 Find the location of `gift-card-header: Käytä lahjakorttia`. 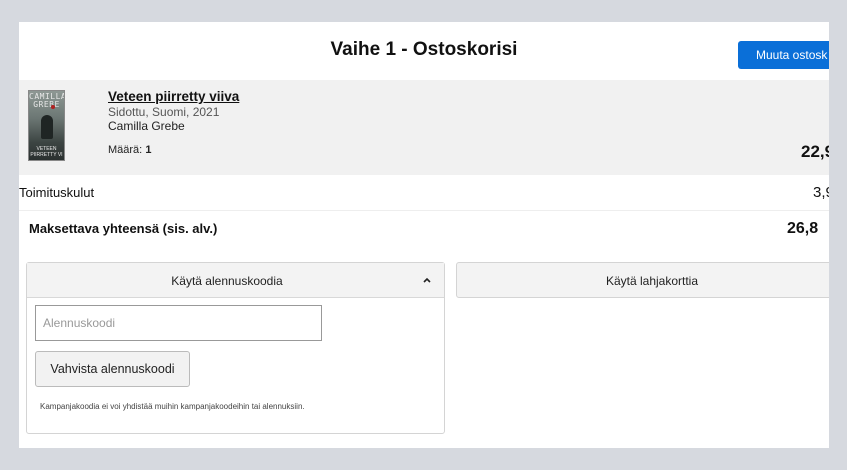

gift-card-header: Käytä lahjakorttia is located at coordinates (652, 281).